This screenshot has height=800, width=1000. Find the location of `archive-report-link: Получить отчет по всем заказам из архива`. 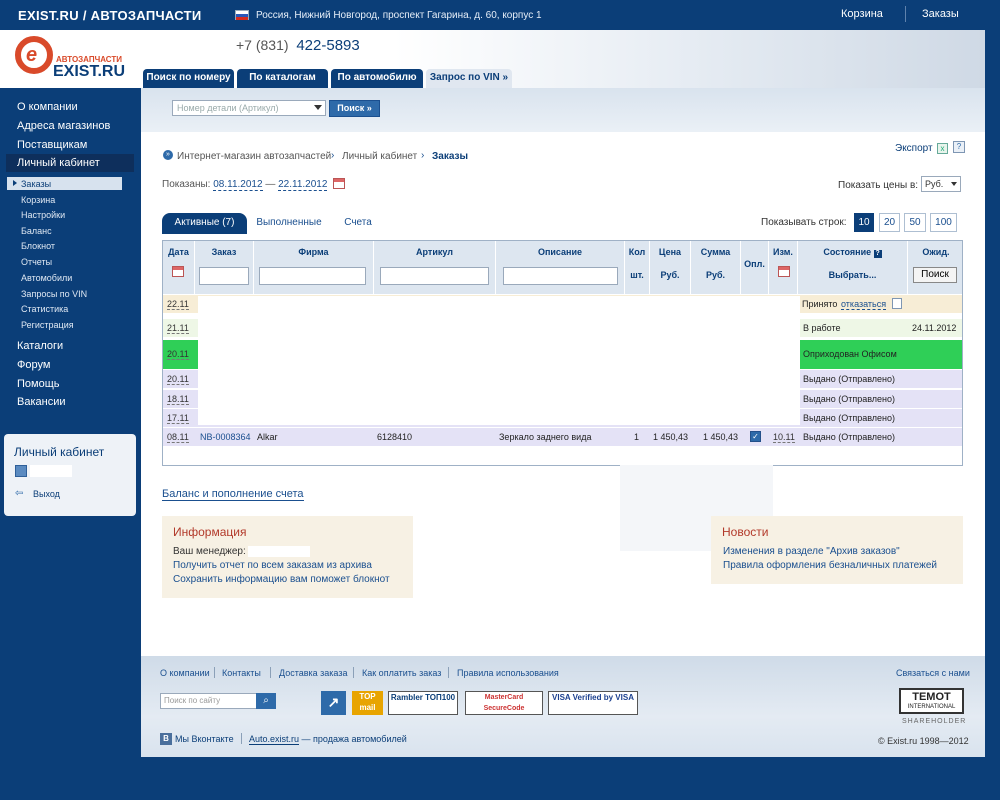

archive-report-link: Получить отчет по всем заказам из архива is located at coordinates (272, 565).